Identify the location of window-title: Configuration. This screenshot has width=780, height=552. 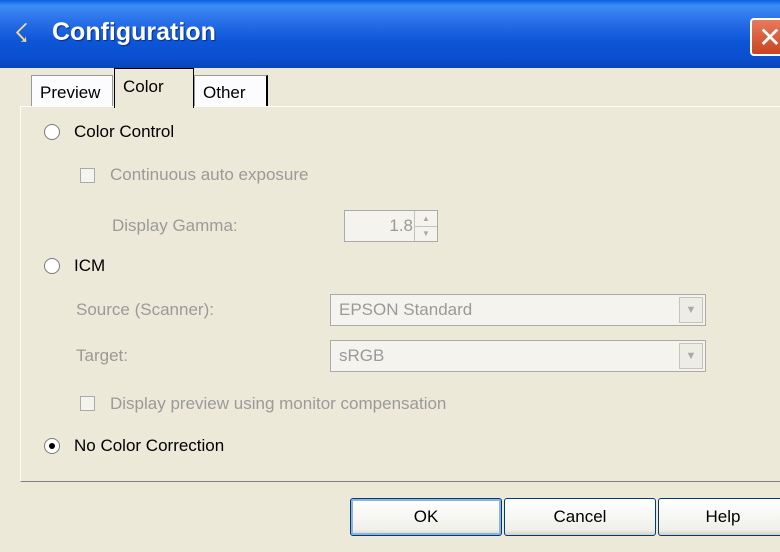
(134, 32).